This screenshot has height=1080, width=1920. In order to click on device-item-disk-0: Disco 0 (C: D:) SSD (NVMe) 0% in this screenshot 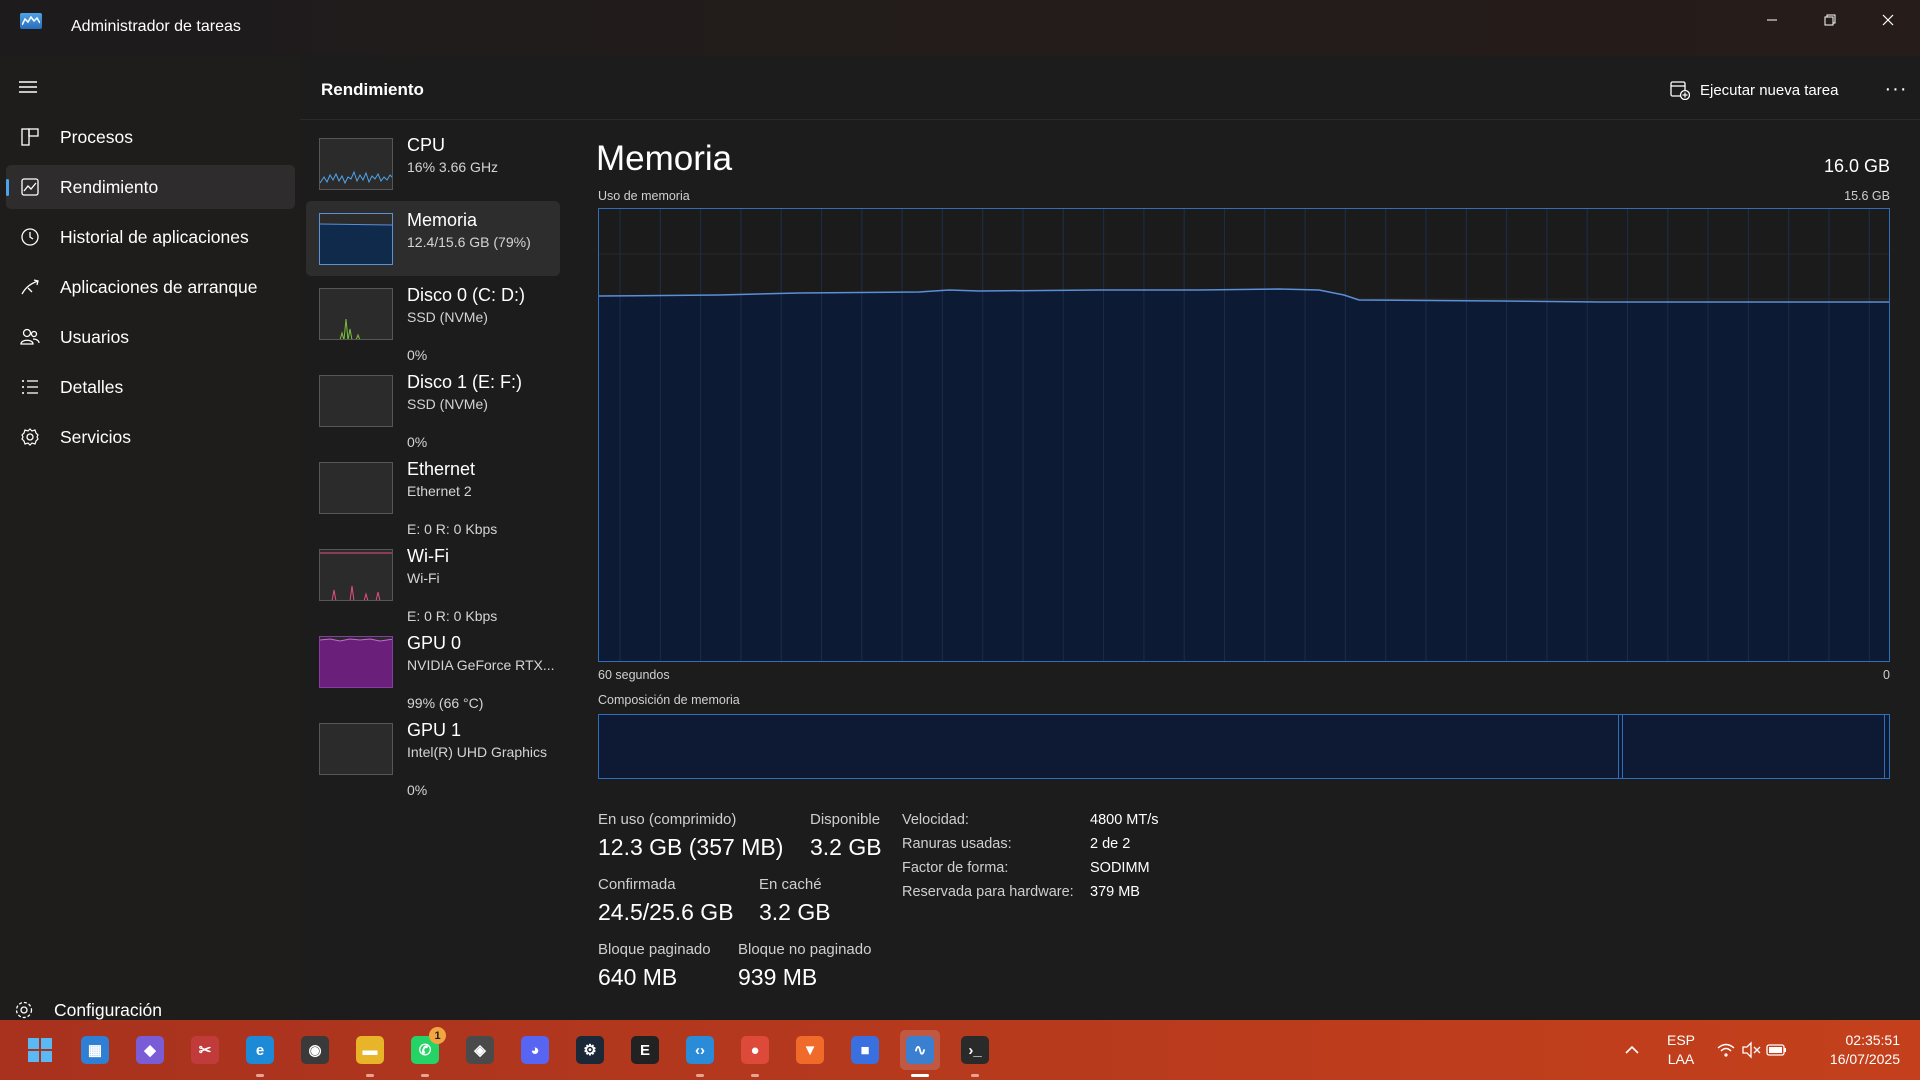, I will do `click(433, 319)`.